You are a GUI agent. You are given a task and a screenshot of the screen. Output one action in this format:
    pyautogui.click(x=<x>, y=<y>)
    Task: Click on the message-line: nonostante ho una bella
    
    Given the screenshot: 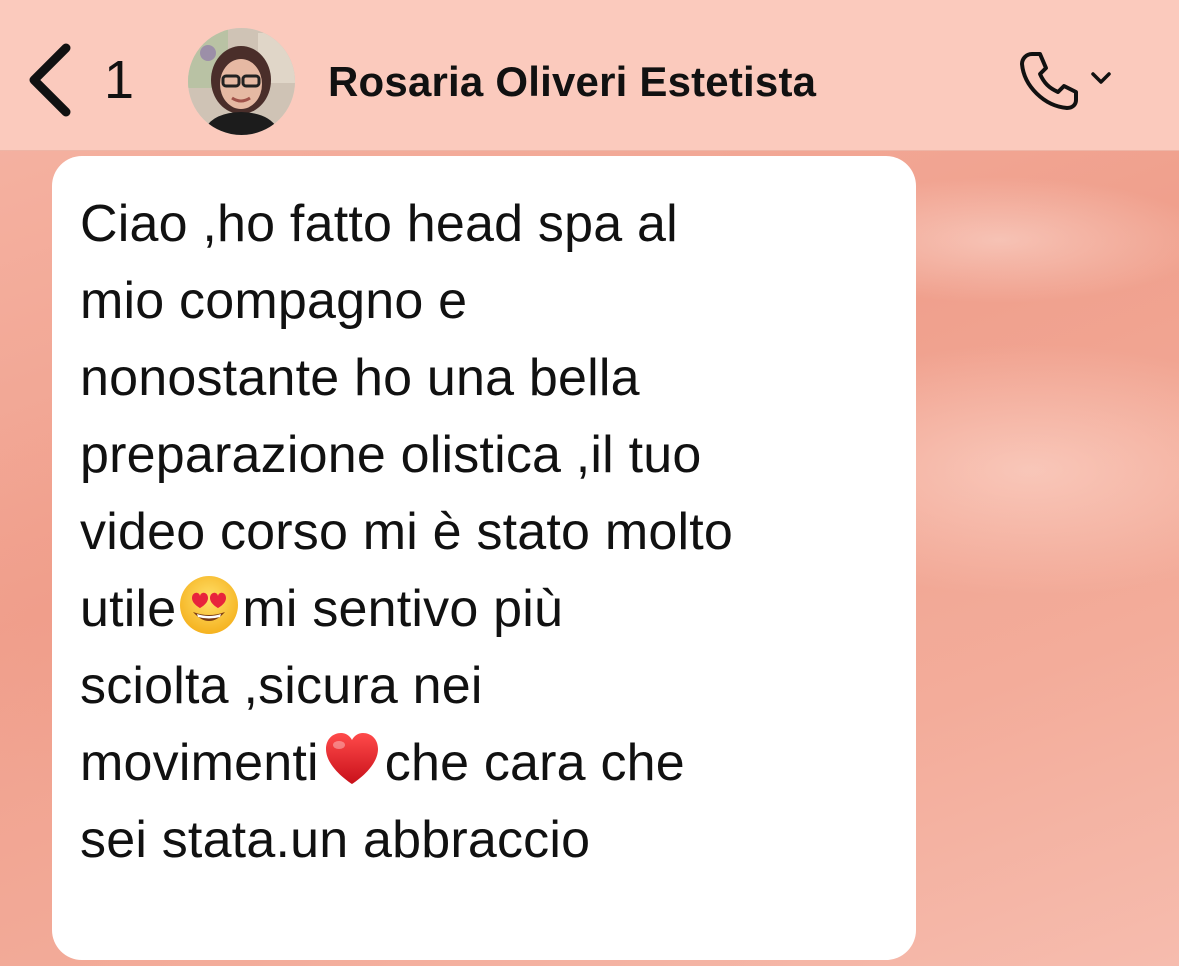 What is the action you would take?
    pyautogui.click(x=360, y=378)
    